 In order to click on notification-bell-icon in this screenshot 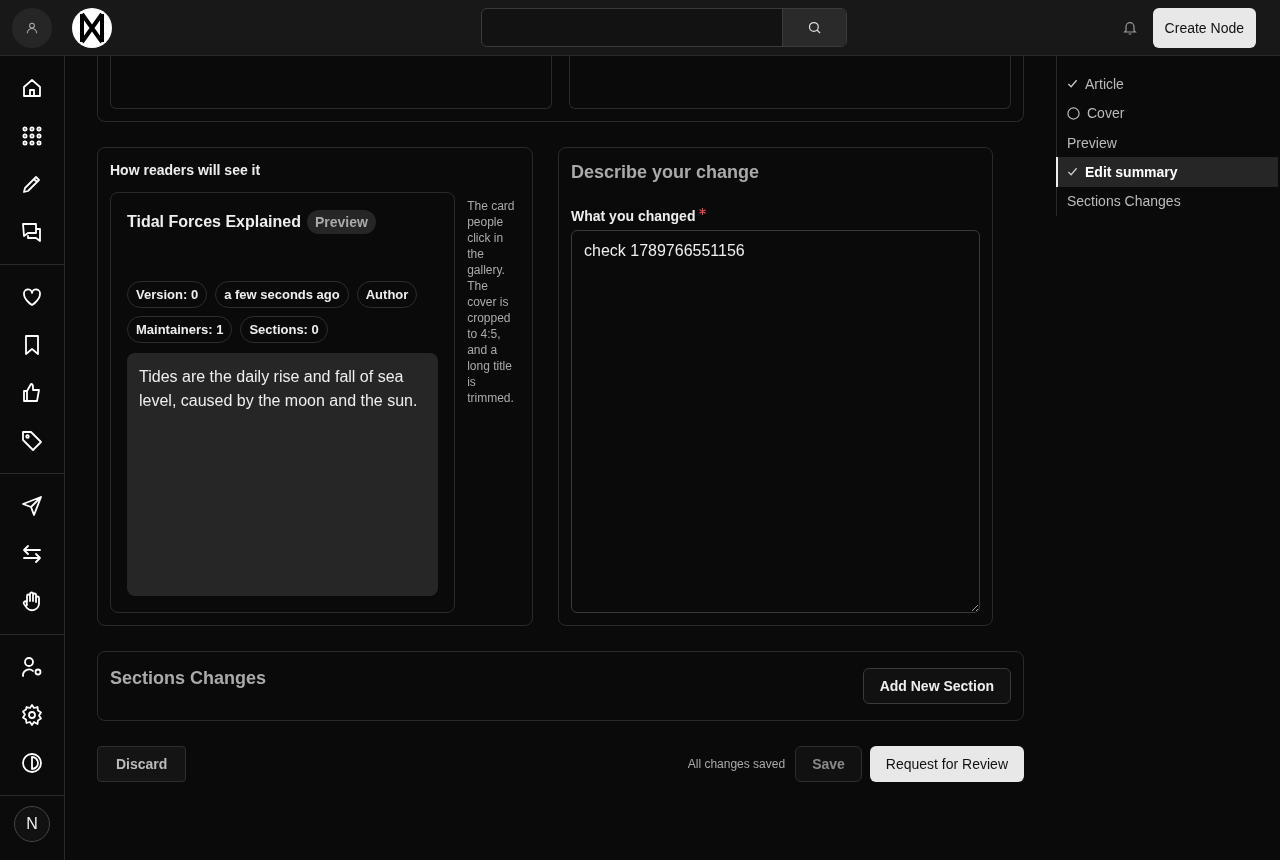, I will do `click(1129, 27)`.